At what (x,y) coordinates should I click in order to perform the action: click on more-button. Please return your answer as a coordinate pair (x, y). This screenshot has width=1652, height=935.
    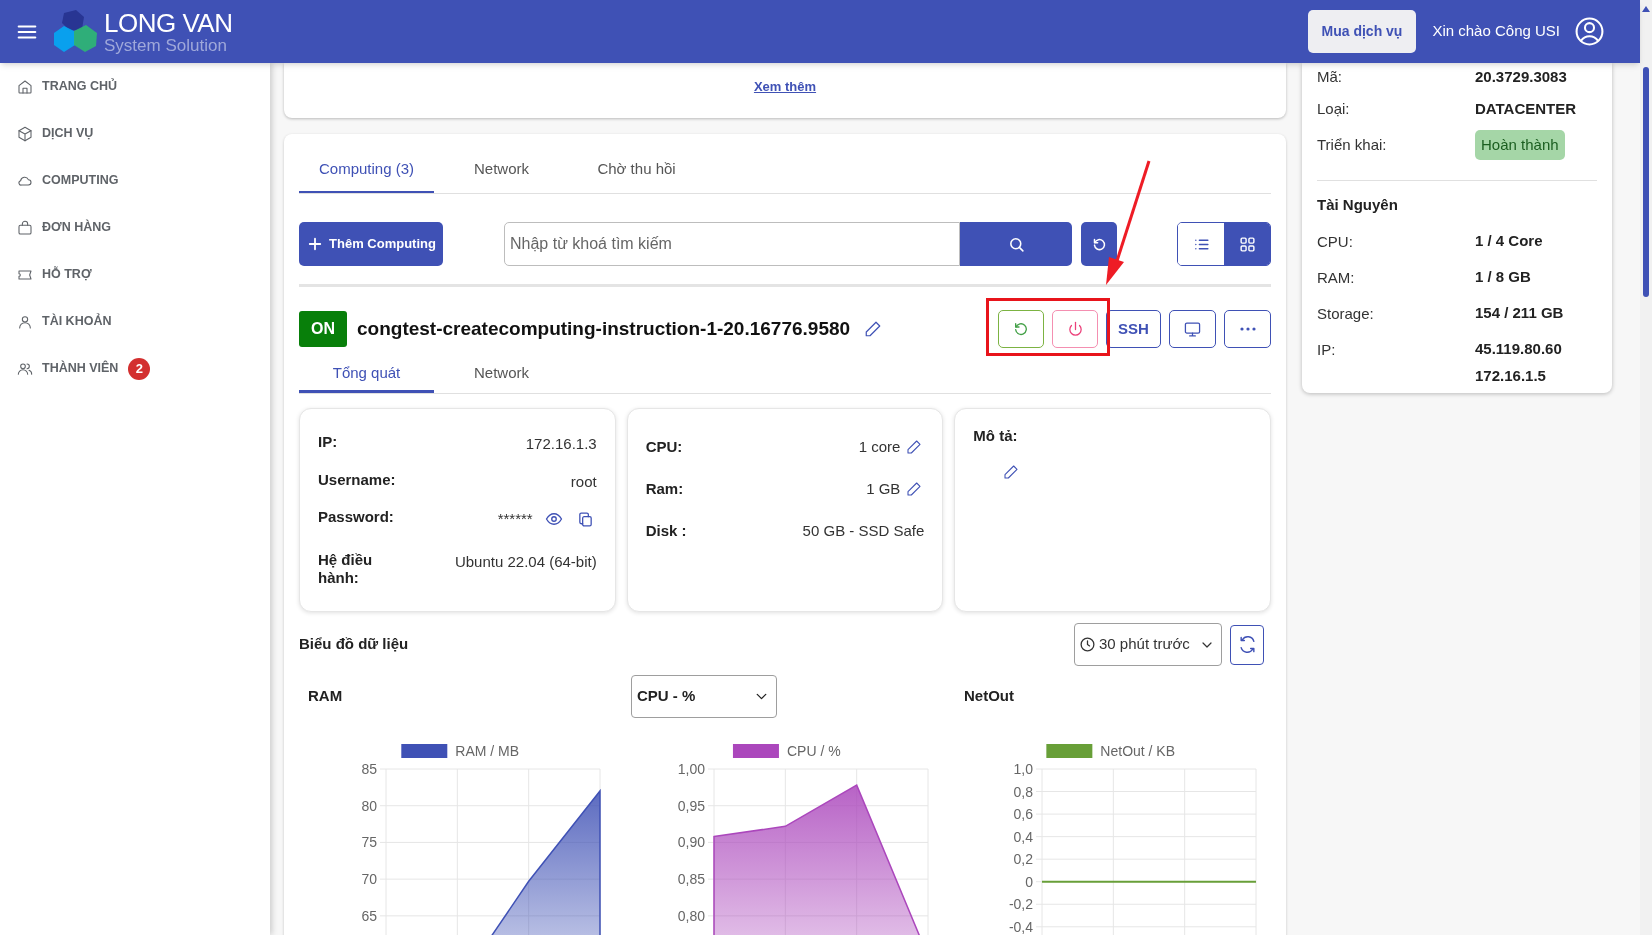
    Looking at the image, I should click on (1247, 329).